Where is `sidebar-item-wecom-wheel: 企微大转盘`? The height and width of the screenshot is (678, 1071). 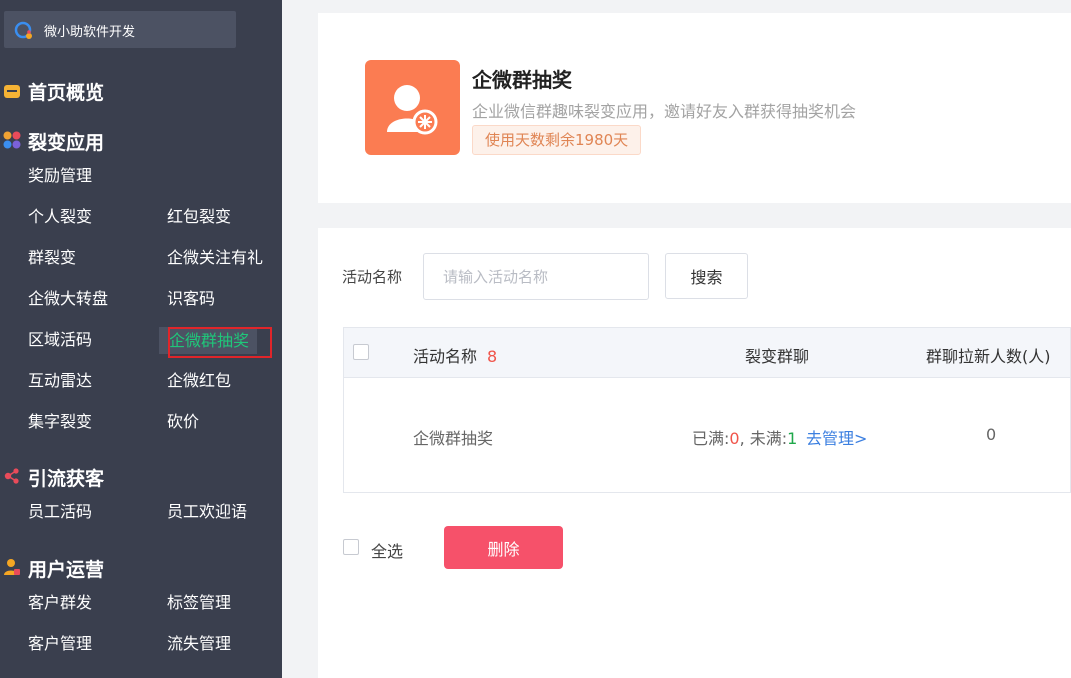 sidebar-item-wecom-wheel: 企微大转盘 is located at coordinates (68, 299).